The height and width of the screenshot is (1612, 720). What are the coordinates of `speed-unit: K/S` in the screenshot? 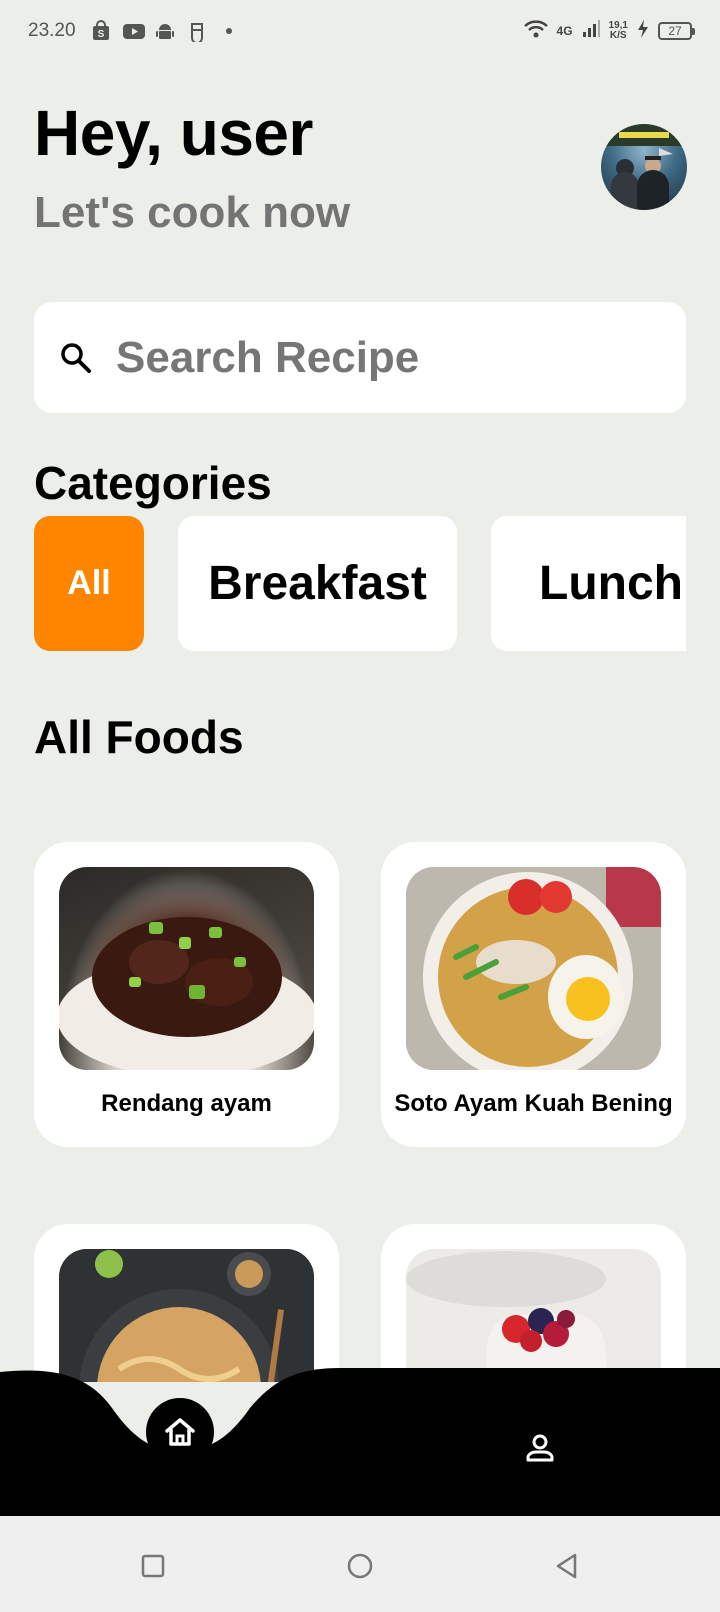 It's located at (618, 35).